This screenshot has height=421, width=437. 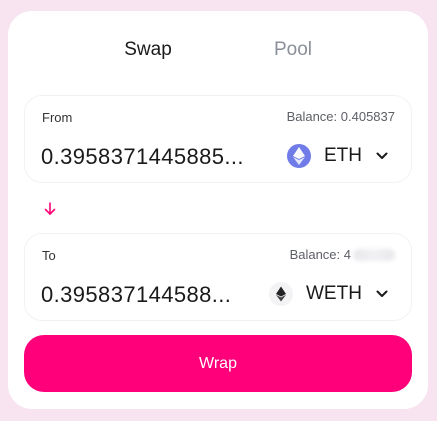 What do you see at coordinates (293, 50) in the screenshot?
I see `tab-pool: Pool` at bounding box center [293, 50].